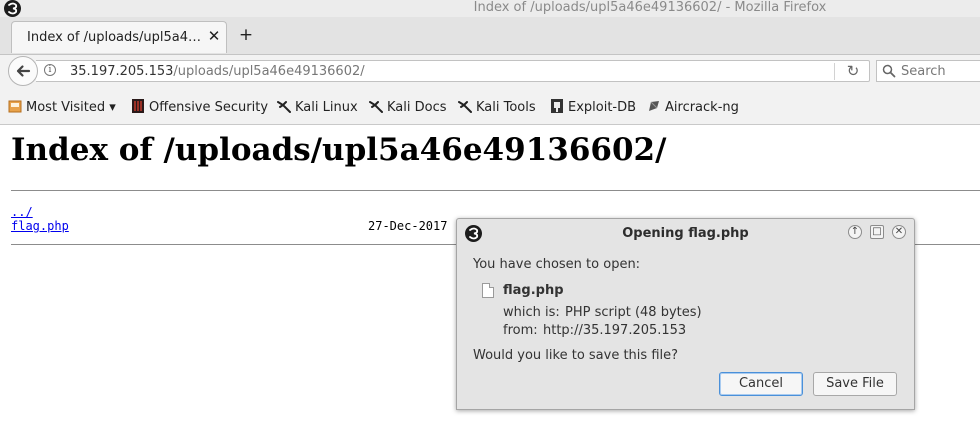  I want to click on cancel-button: Cancel, so click(761, 384).